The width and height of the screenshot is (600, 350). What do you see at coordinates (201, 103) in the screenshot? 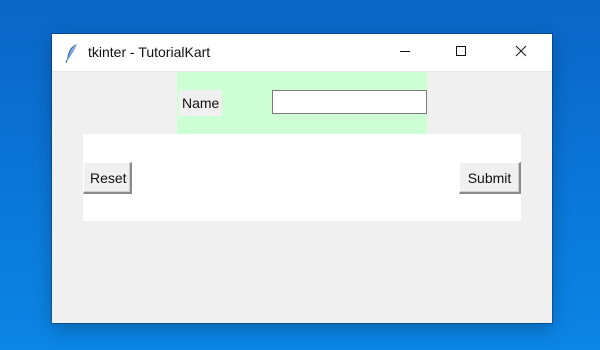
I see `name-label: Name` at bounding box center [201, 103].